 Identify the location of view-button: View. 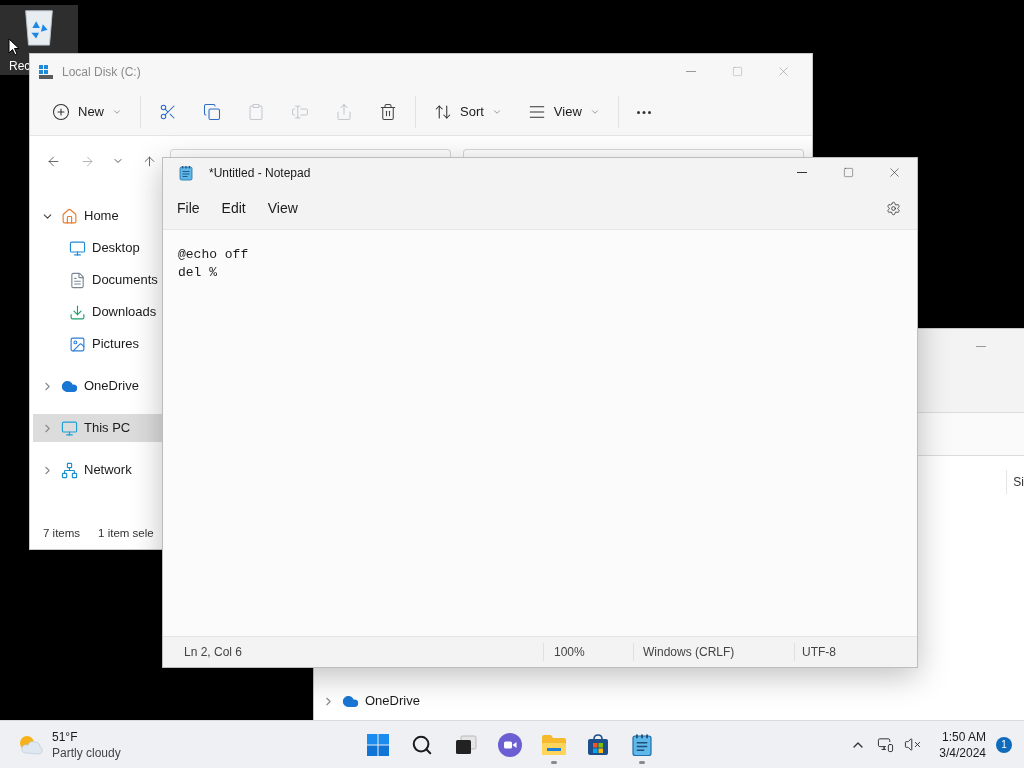
(563, 112).